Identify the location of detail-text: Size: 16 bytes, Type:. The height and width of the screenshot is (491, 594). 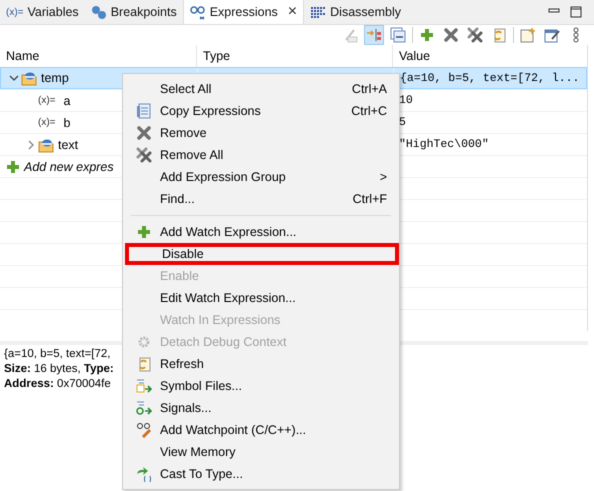
(59, 369).